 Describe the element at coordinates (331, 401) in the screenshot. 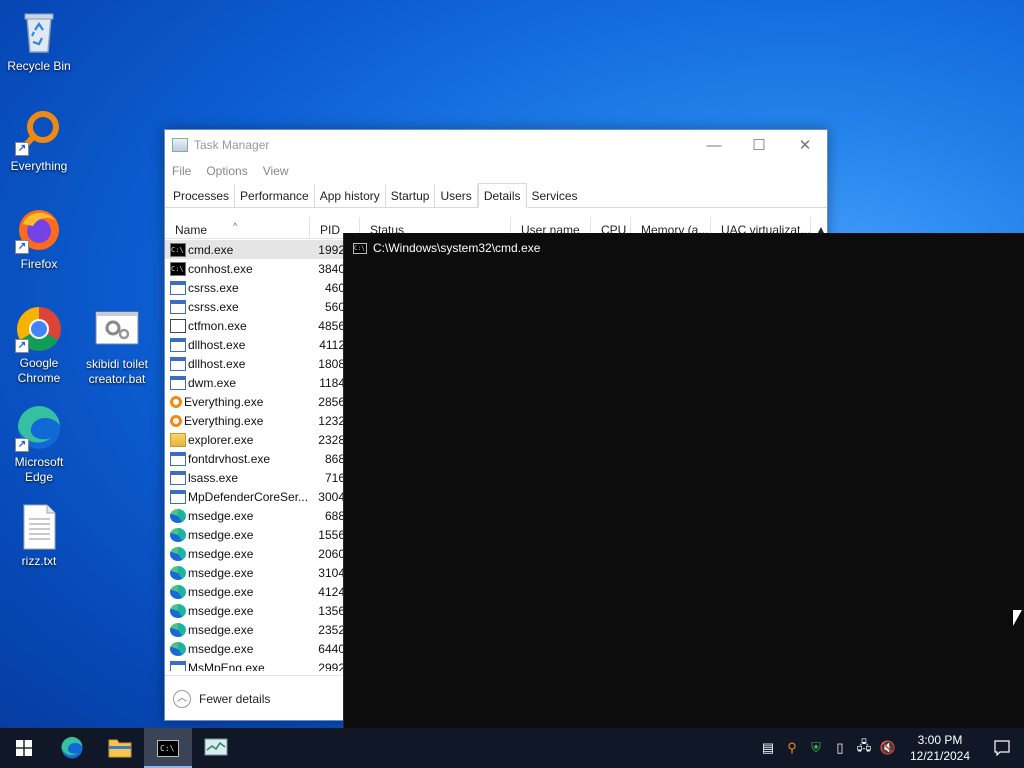

I see `process-pid: 2856` at that location.